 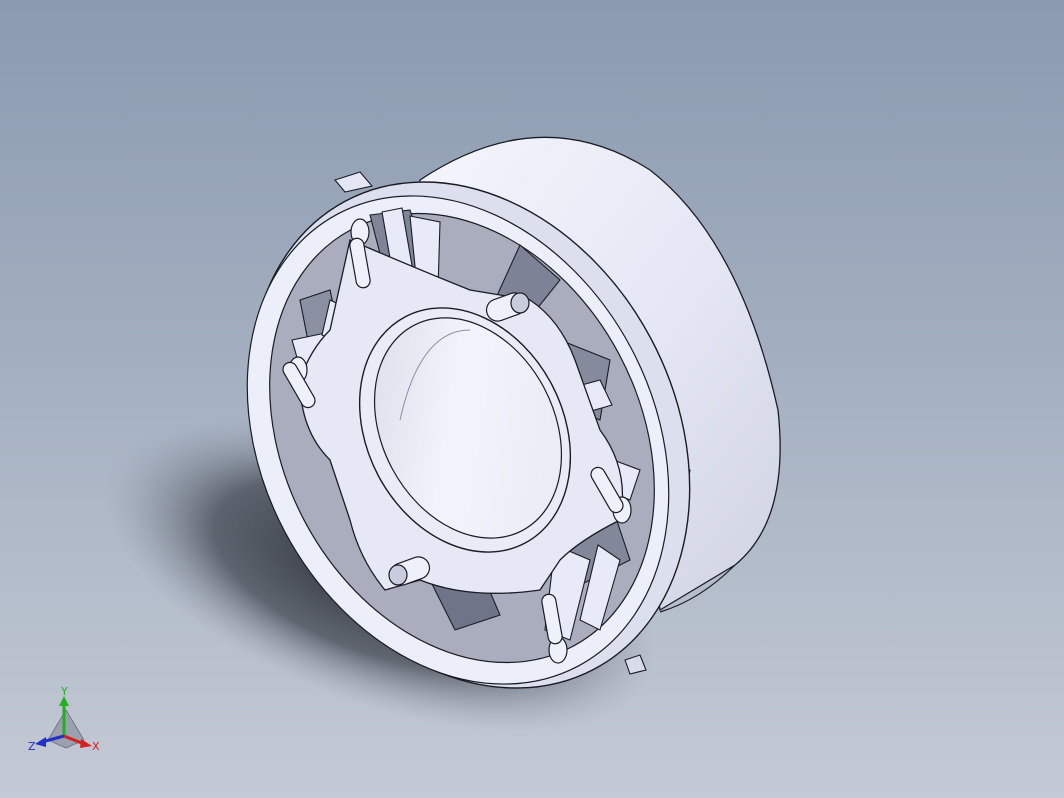 What do you see at coordinates (32, 746) in the screenshot?
I see `z-axis-label: Z` at bounding box center [32, 746].